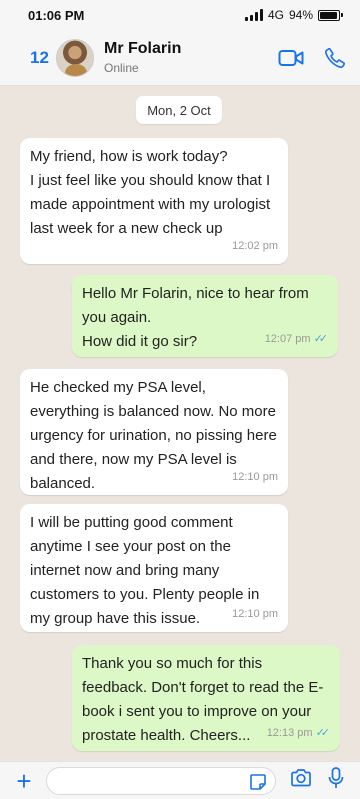  I want to click on contact-avatar, so click(75, 57).